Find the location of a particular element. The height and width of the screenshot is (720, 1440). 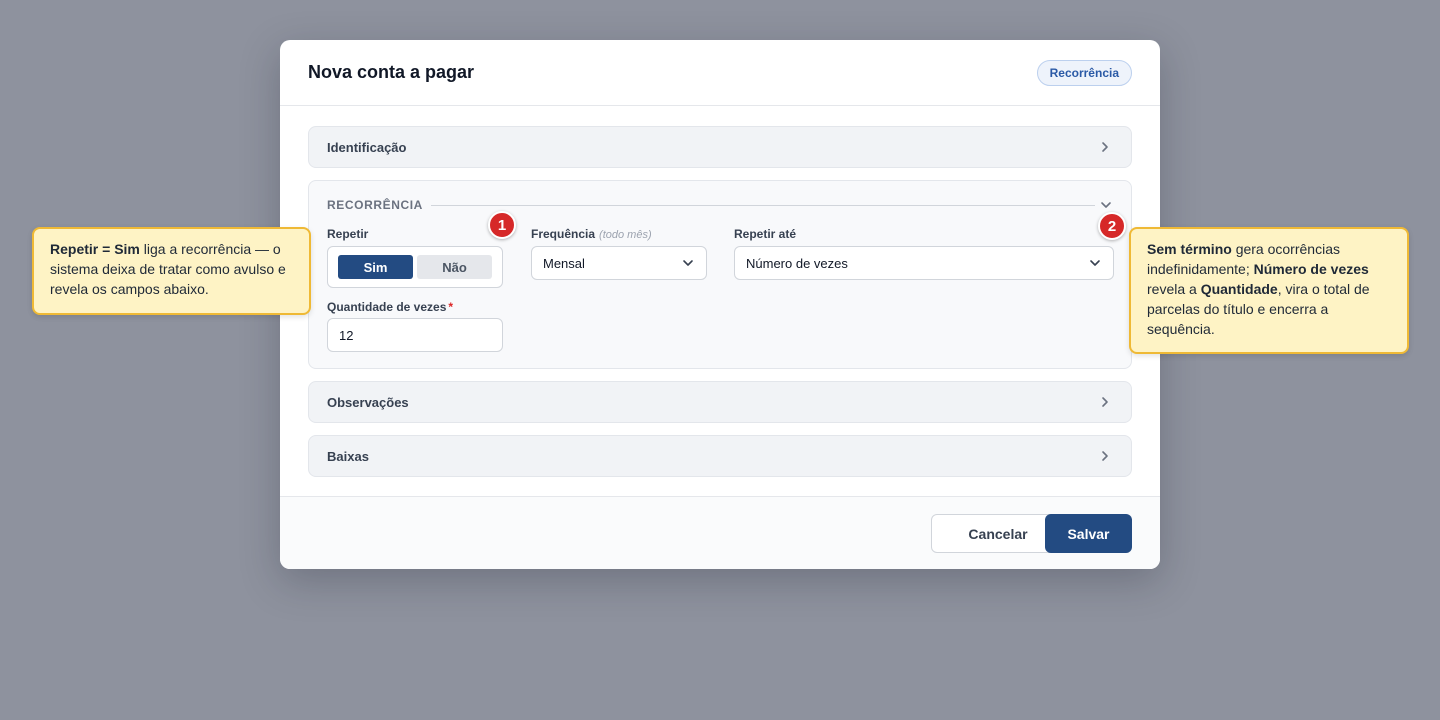

quantidade-label: Quantidade de vezes * is located at coordinates (390, 307).